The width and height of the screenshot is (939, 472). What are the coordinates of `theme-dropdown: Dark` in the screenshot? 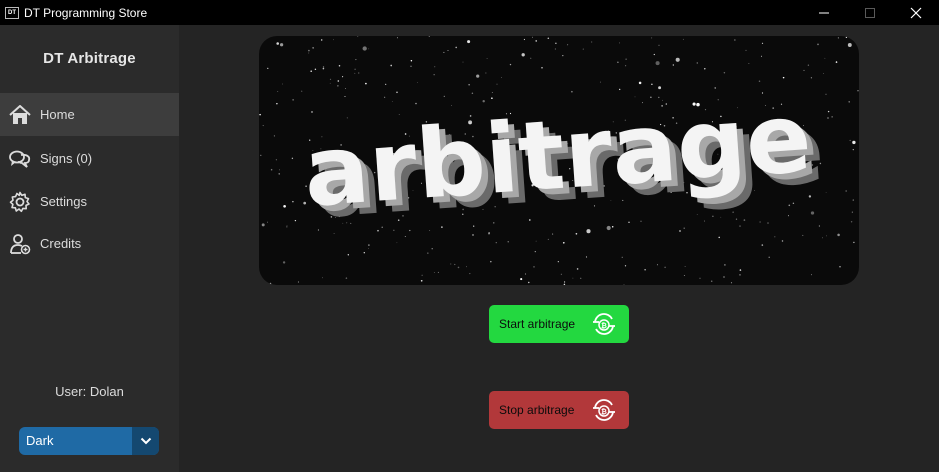 It's located at (89, 441).